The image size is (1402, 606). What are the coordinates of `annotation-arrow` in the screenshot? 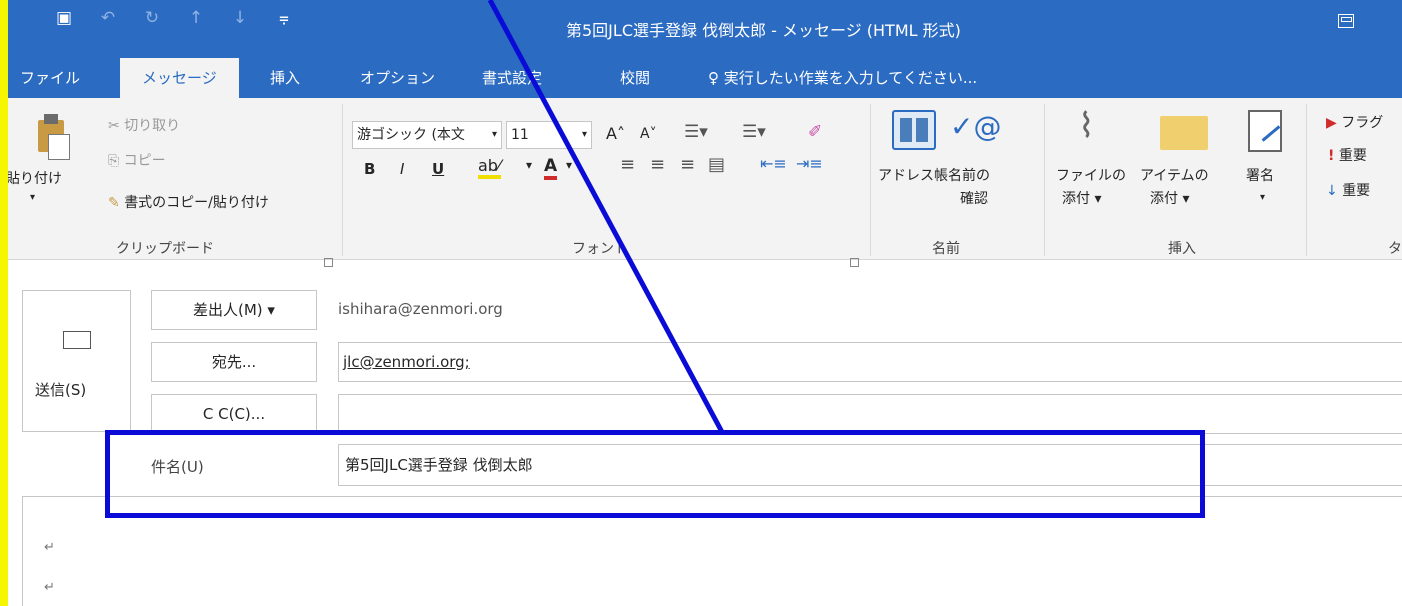 It's located at (606, 217).